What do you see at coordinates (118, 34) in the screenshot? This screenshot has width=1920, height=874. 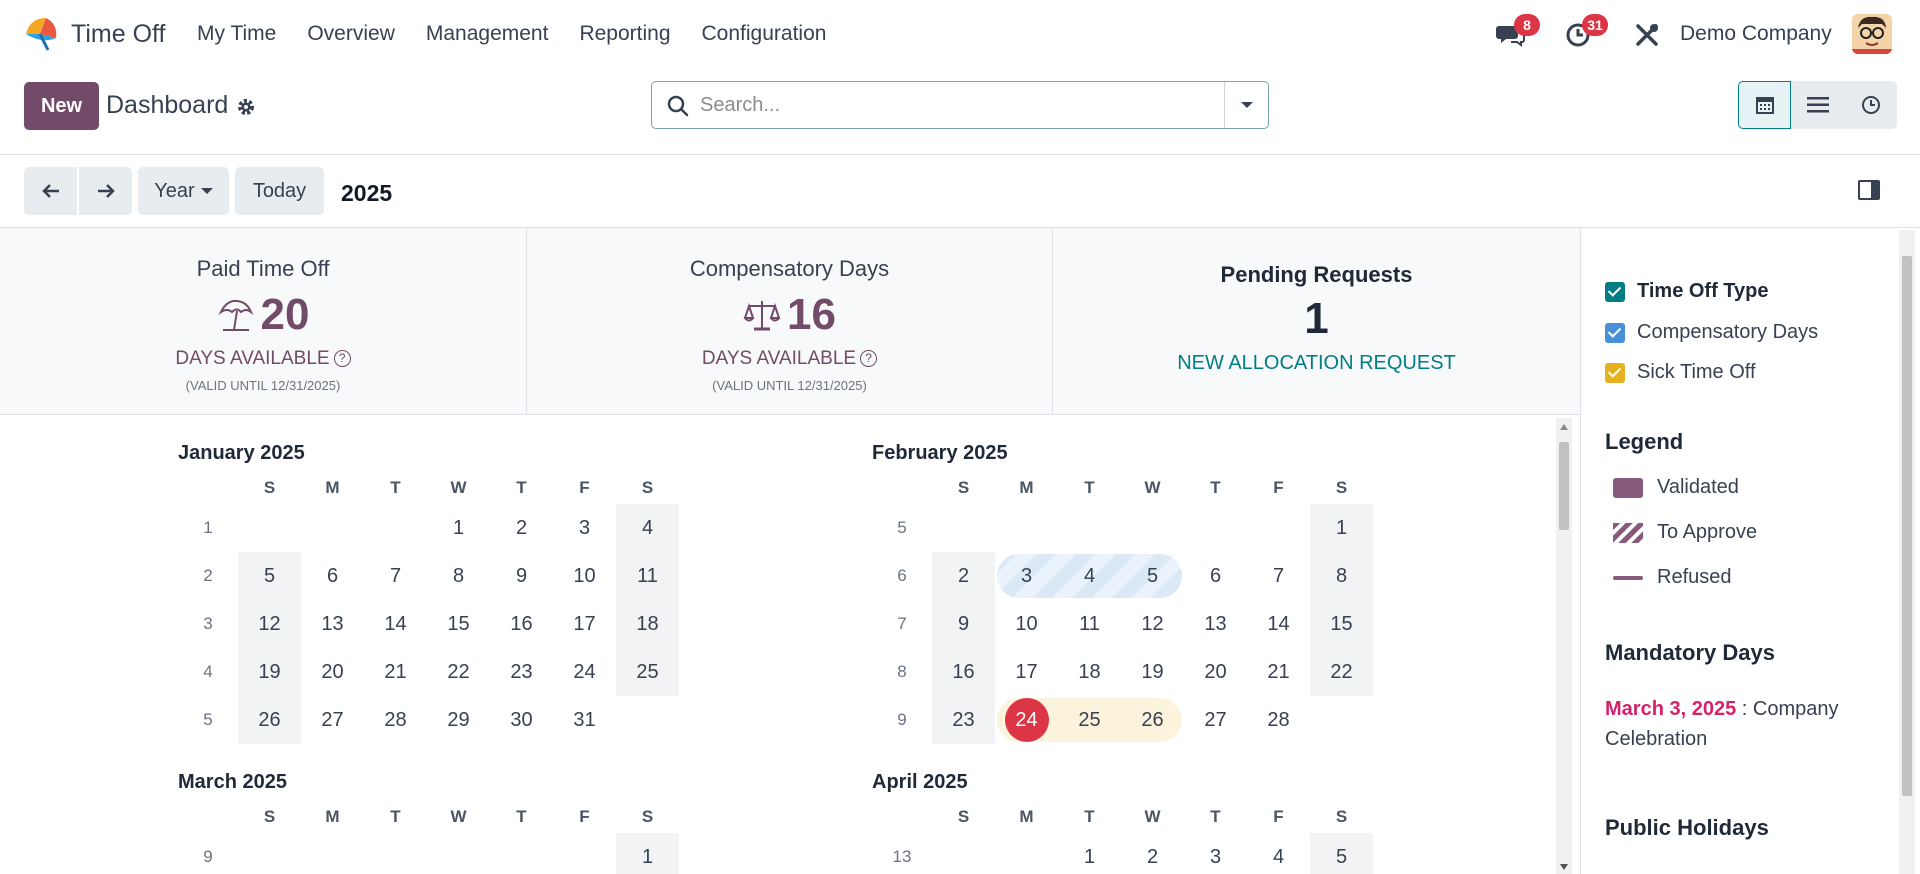 I see `app-name: Time Off` at bounding box center [118, 34].